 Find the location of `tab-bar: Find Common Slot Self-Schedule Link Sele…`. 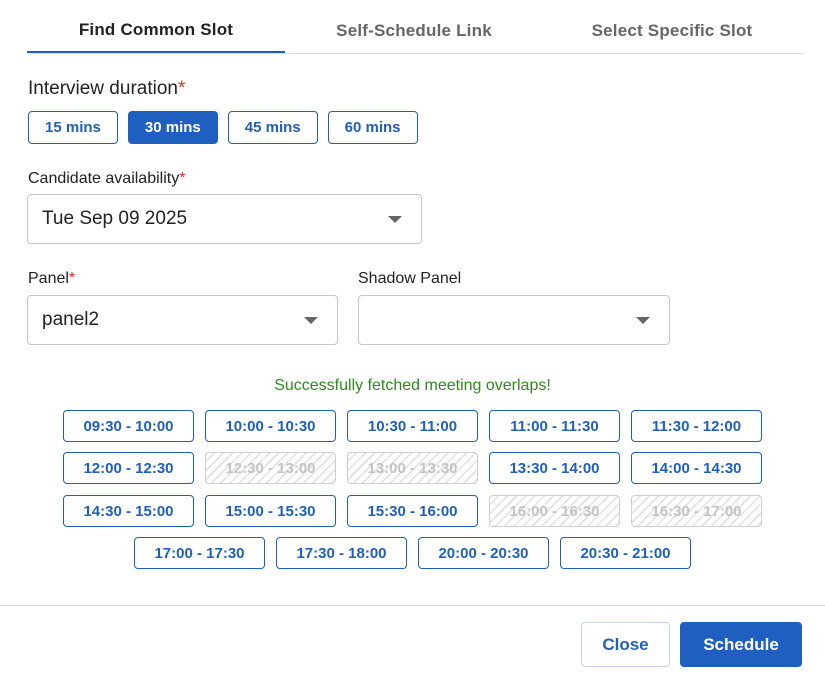

tab-bar: Find Common Slot Self-Schedule Link Sele… is located at coordinates (415, 31).